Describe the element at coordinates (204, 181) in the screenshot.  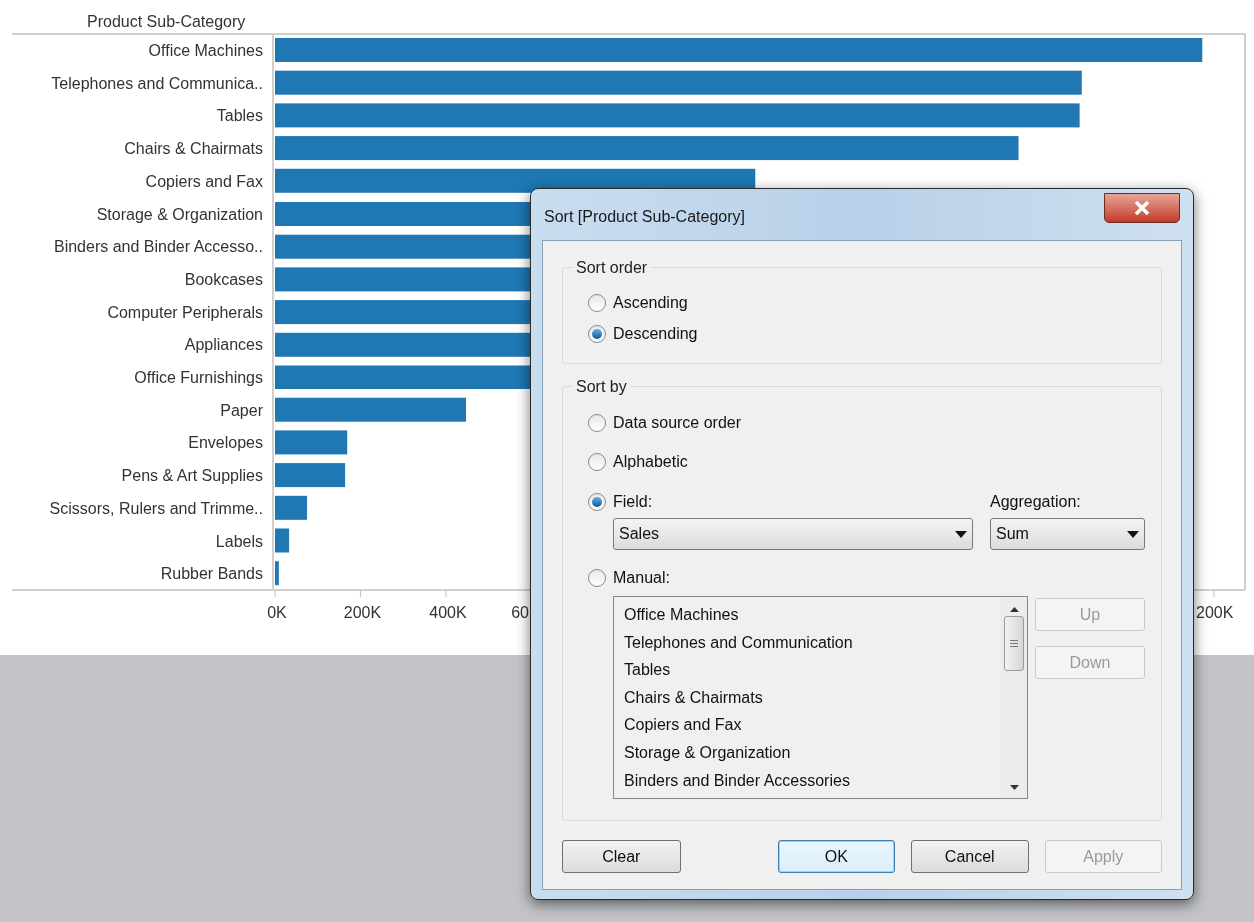
I see `category-label: Copiers and Fax` at that location.